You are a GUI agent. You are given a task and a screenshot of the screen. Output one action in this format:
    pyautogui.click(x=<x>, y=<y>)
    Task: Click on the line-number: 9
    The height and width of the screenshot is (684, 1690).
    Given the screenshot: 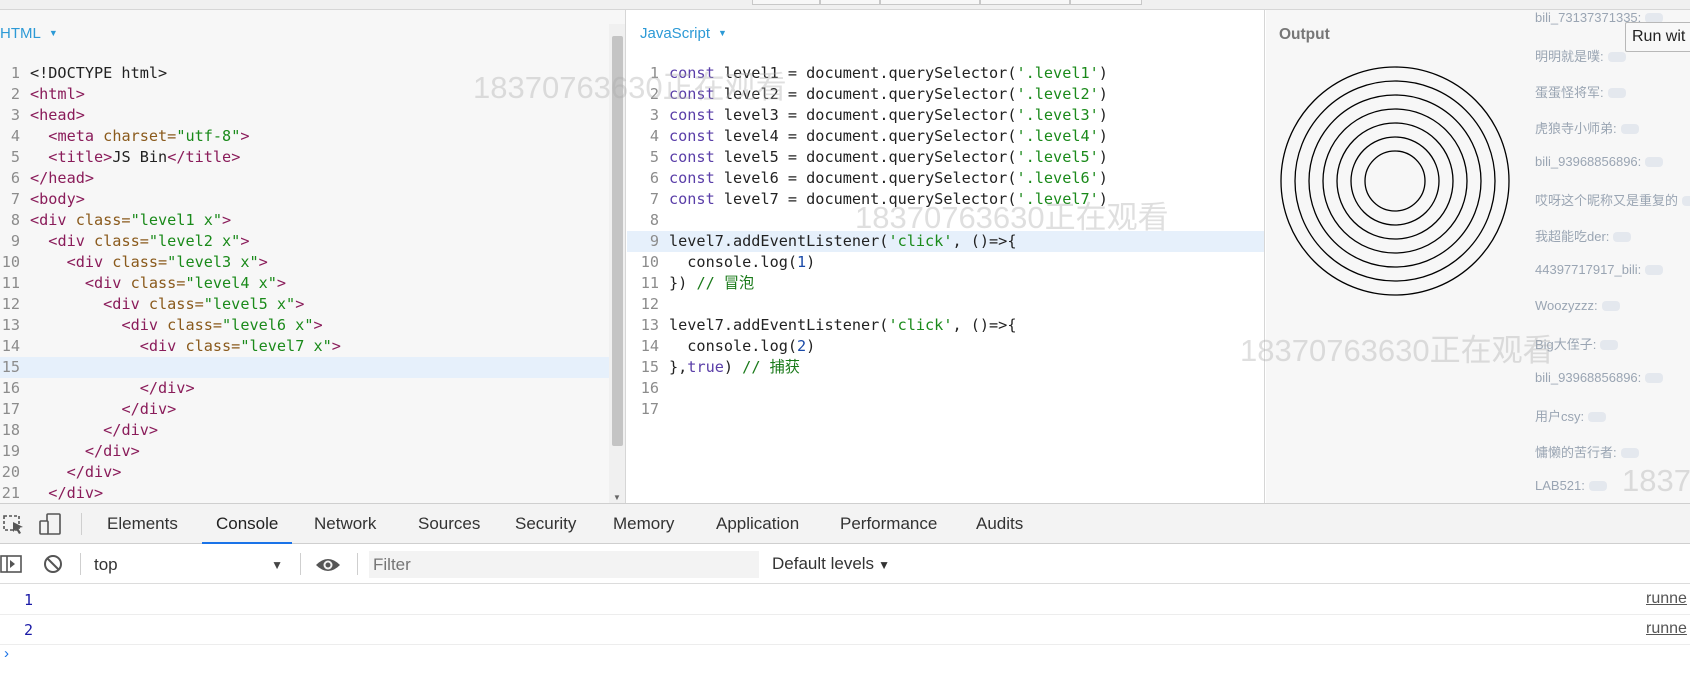 What is the action you would take?
    pyautogui.click(x=654, y=241)
    